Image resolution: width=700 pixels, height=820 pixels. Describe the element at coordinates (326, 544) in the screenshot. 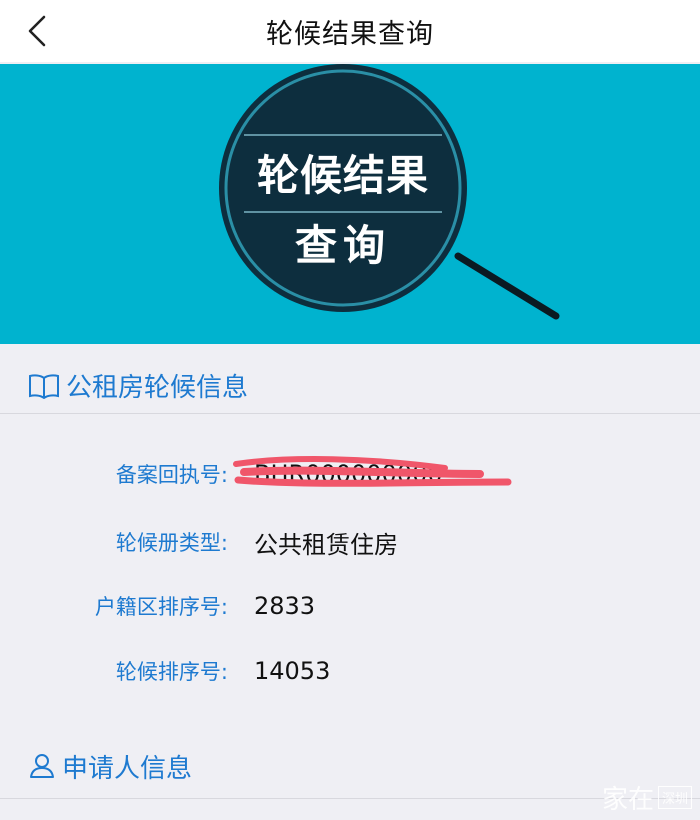

I see `waitlist-type-value: 公共租赁住房` at that location.